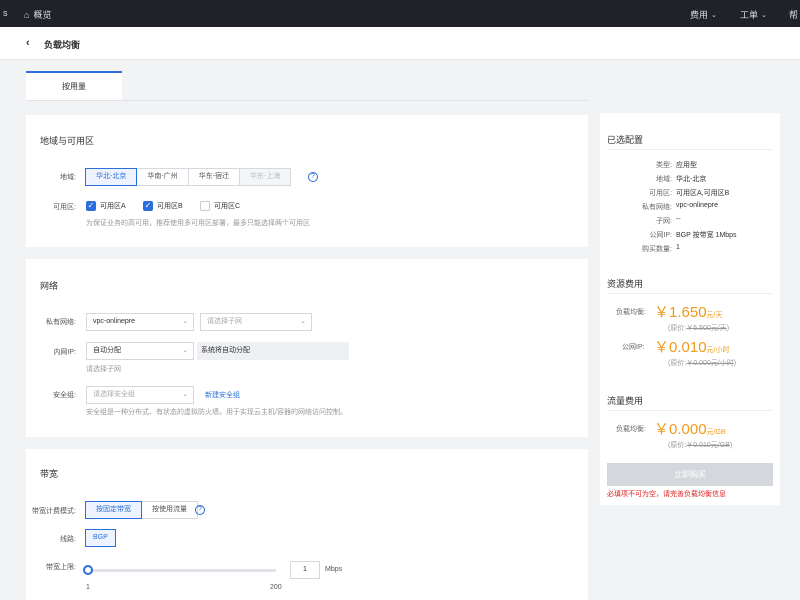 The height and width of the screenshot is (600, 800). What do you see at coordinates (256, 322) in the screenshot?
I see `subnet-select: 请选择子网 ⌄` at bounding box center [256, 322].